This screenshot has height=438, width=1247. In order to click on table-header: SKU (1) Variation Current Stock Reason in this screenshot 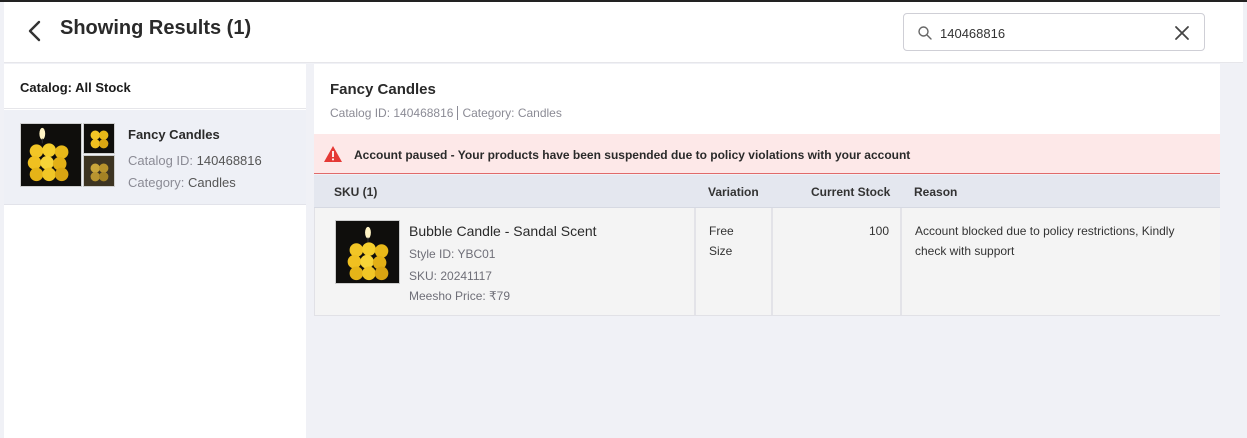, I will do `click(767, 191)`.